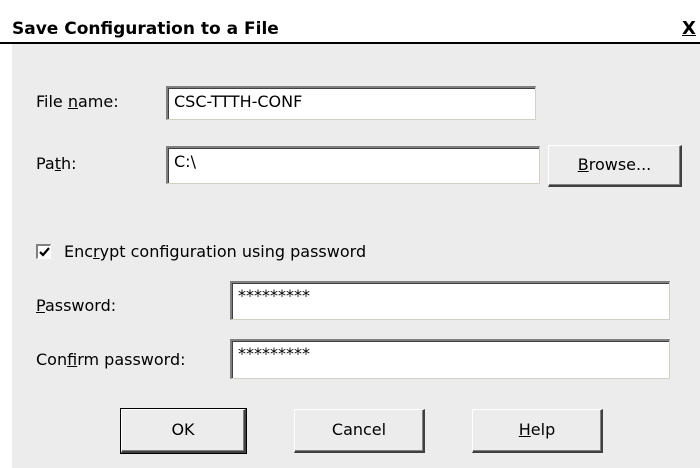 The width and height of the screenshot is (700, 468). I want to click on confirm-password-label: Confirm password:, so click(111, 359).